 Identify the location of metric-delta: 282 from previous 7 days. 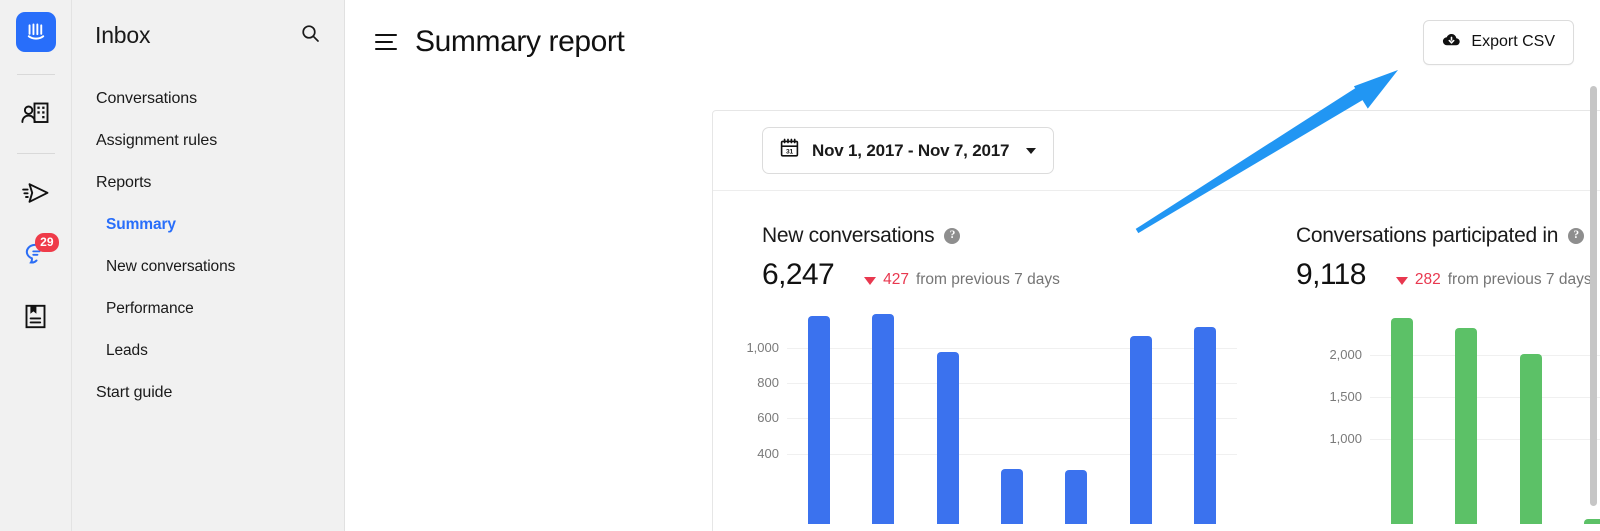
(1493, 280).